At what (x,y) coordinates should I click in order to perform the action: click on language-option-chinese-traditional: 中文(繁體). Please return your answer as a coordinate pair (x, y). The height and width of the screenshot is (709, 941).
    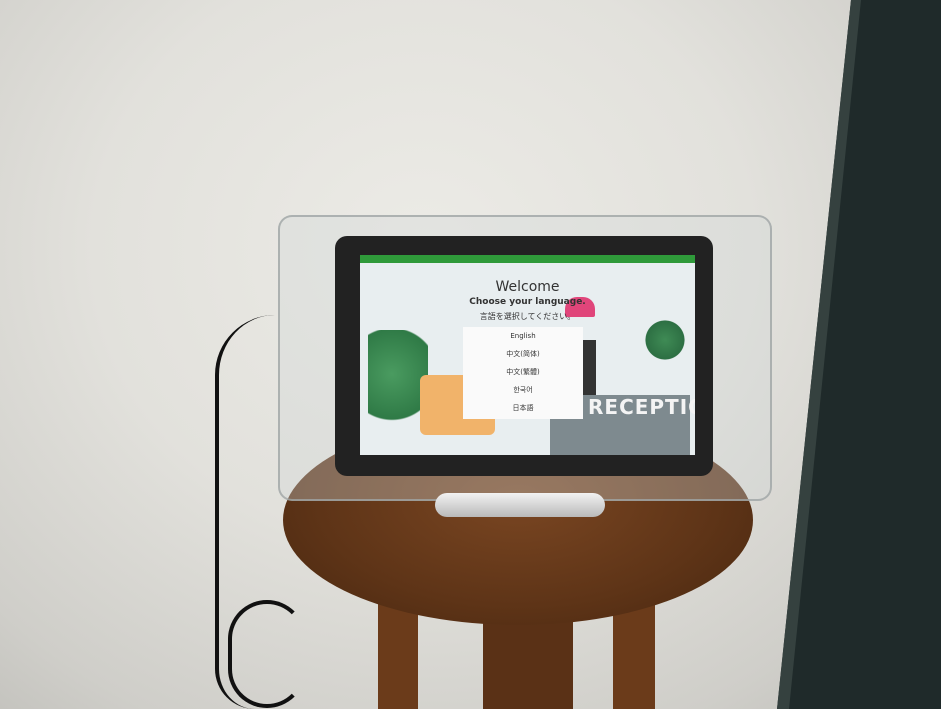
    Looking at the image, I should click on (523, 372).